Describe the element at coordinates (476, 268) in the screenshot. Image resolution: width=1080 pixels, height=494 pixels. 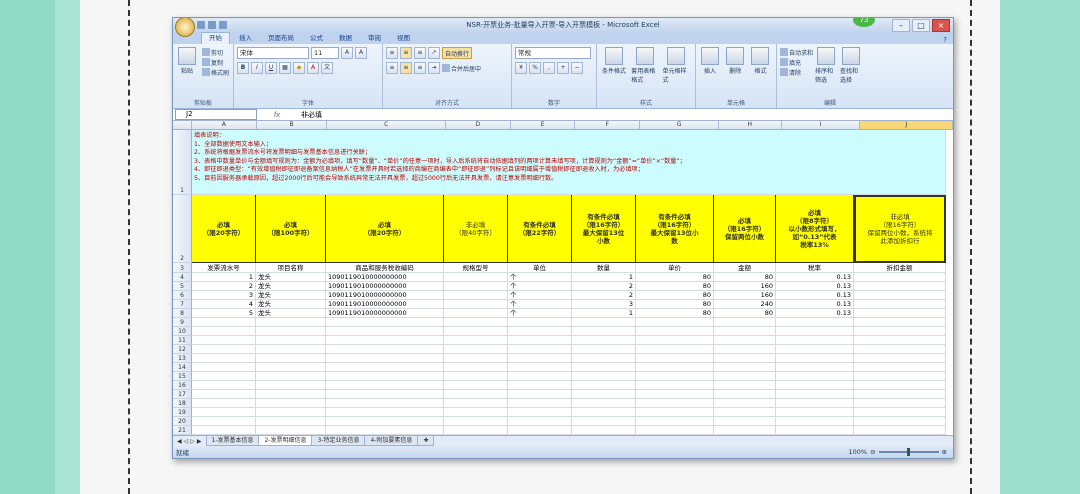
I see `field-header-cell: 规格型号` at that location.